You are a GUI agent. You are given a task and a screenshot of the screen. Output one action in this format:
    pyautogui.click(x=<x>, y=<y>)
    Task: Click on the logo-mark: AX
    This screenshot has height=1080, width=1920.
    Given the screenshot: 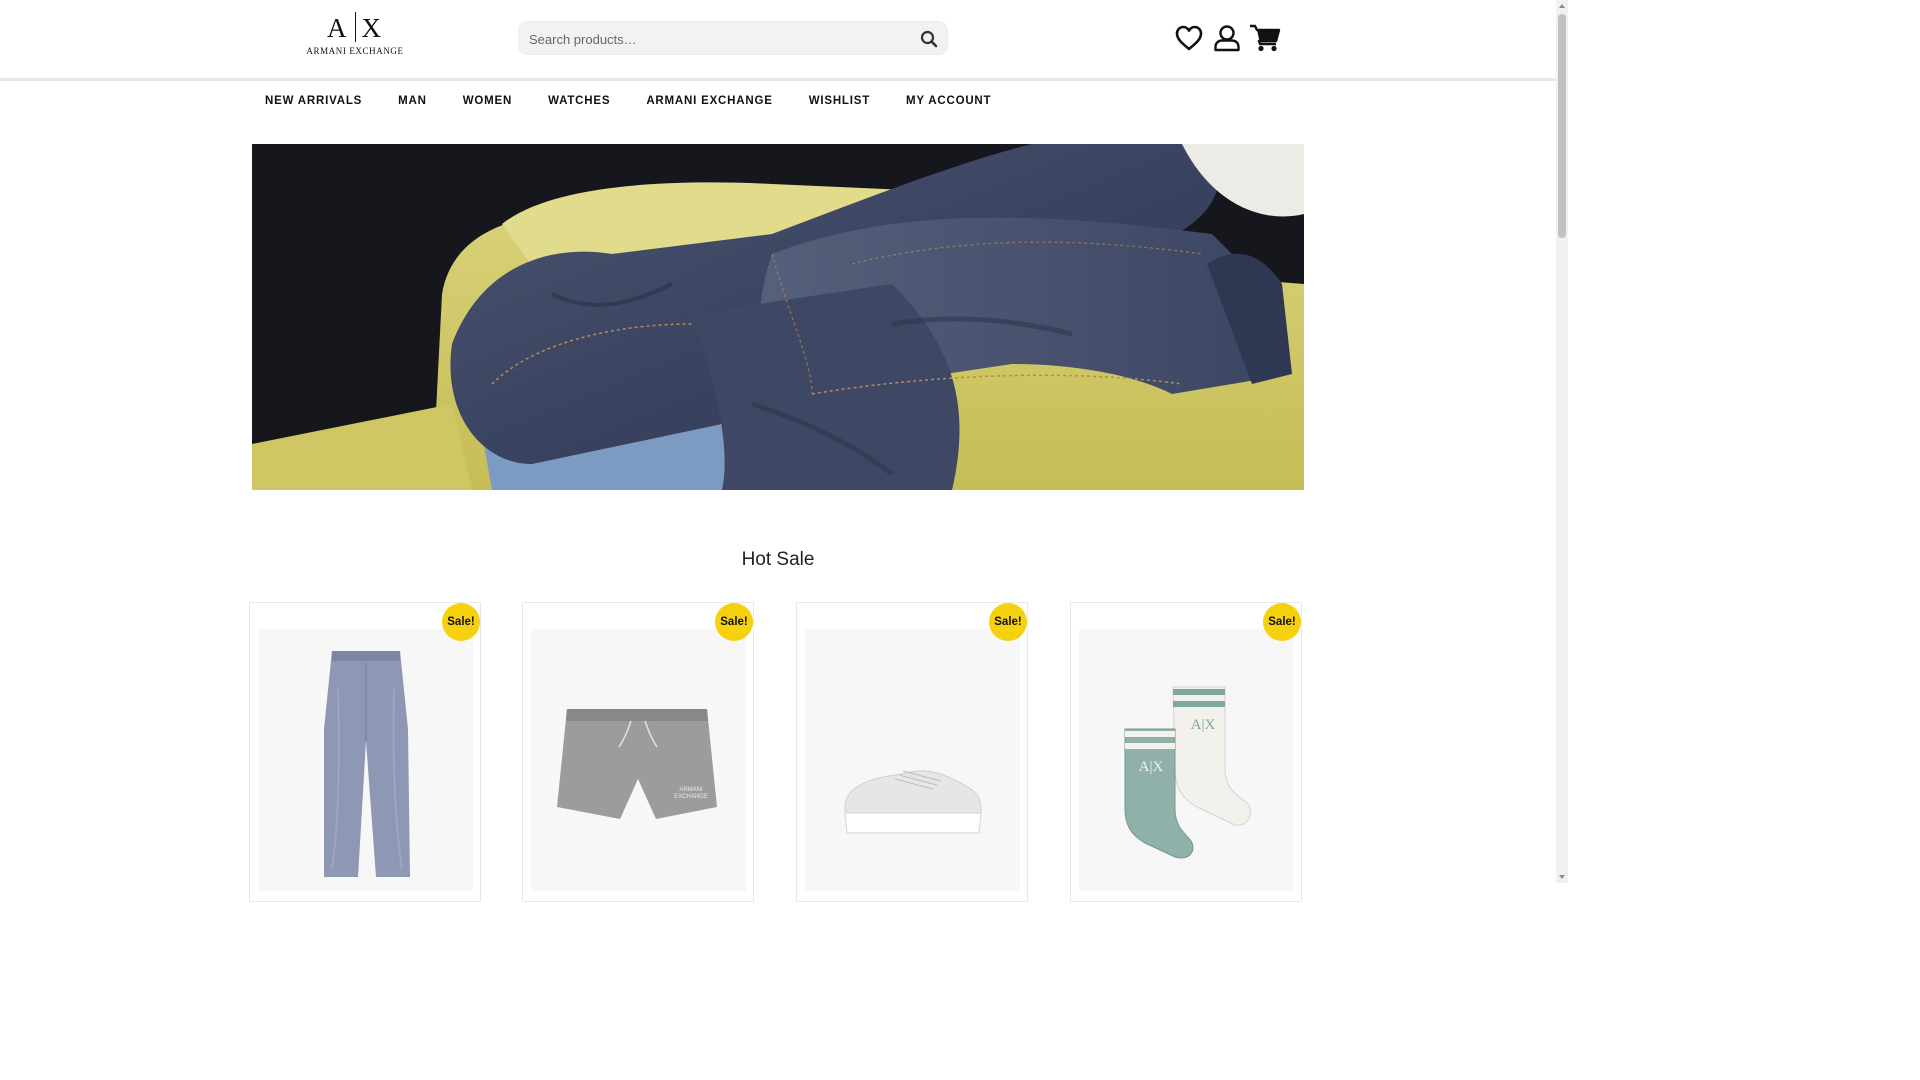 What is the action you would take?
    pyautogui.click(x=355, y=27)
    